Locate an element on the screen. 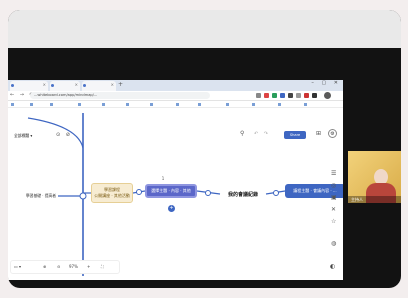 Image resolution: width=408 pixels, height=298 pixels. zoom-in-icon: + is located at coordinates (88, 266).